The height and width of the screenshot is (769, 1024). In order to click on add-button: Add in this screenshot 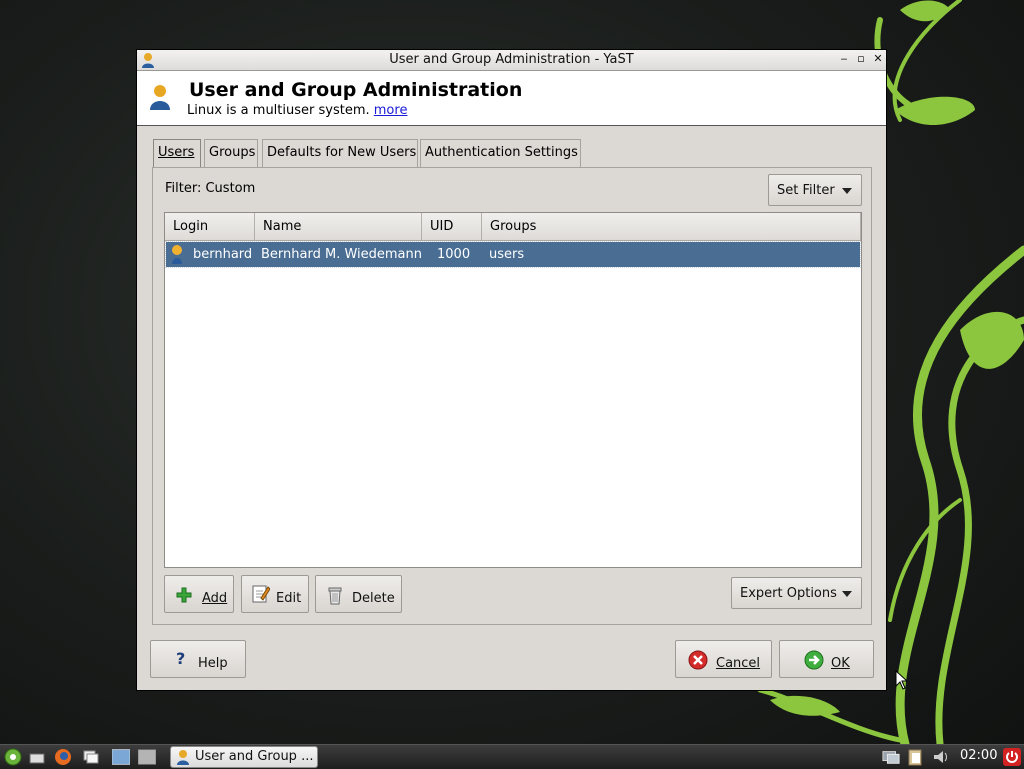, I will do `click(199, 594)`.